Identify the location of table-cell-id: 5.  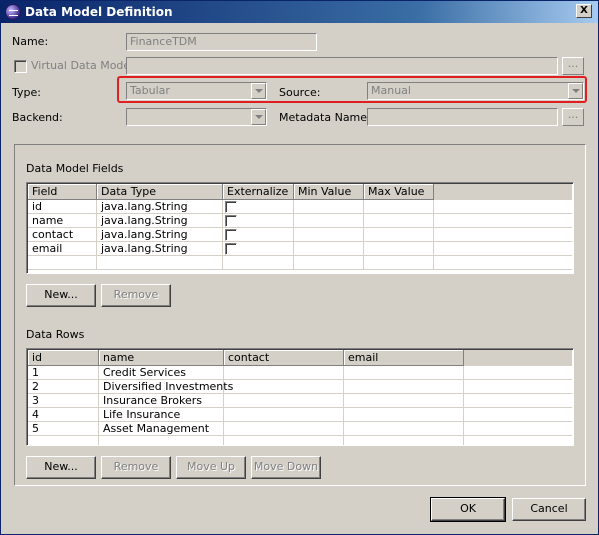
(63, 429).